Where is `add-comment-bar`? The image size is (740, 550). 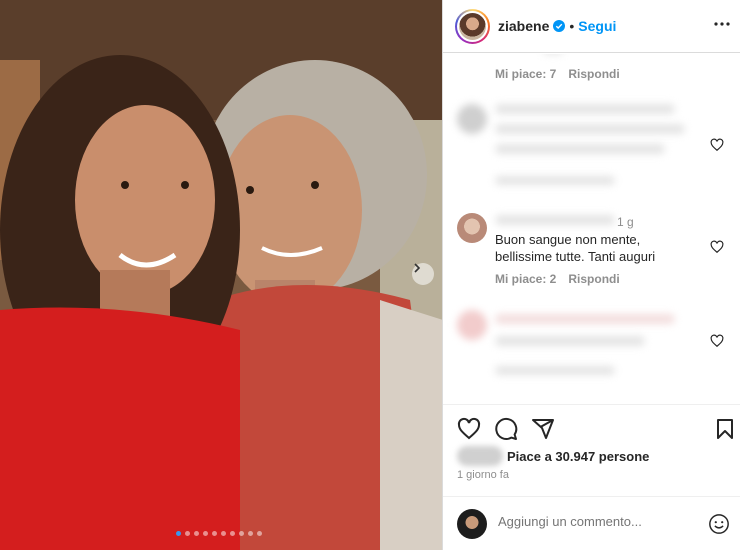 add-comment-bar is located at coordinates (591, 523).